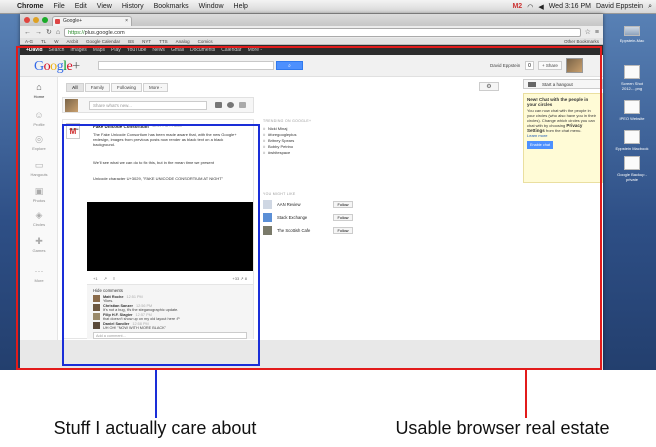 This screenshot has width=656, height=447. Describe the element at coordinates (49, 32) in the screenshot. I see `reload-icon: ↻` at that location.